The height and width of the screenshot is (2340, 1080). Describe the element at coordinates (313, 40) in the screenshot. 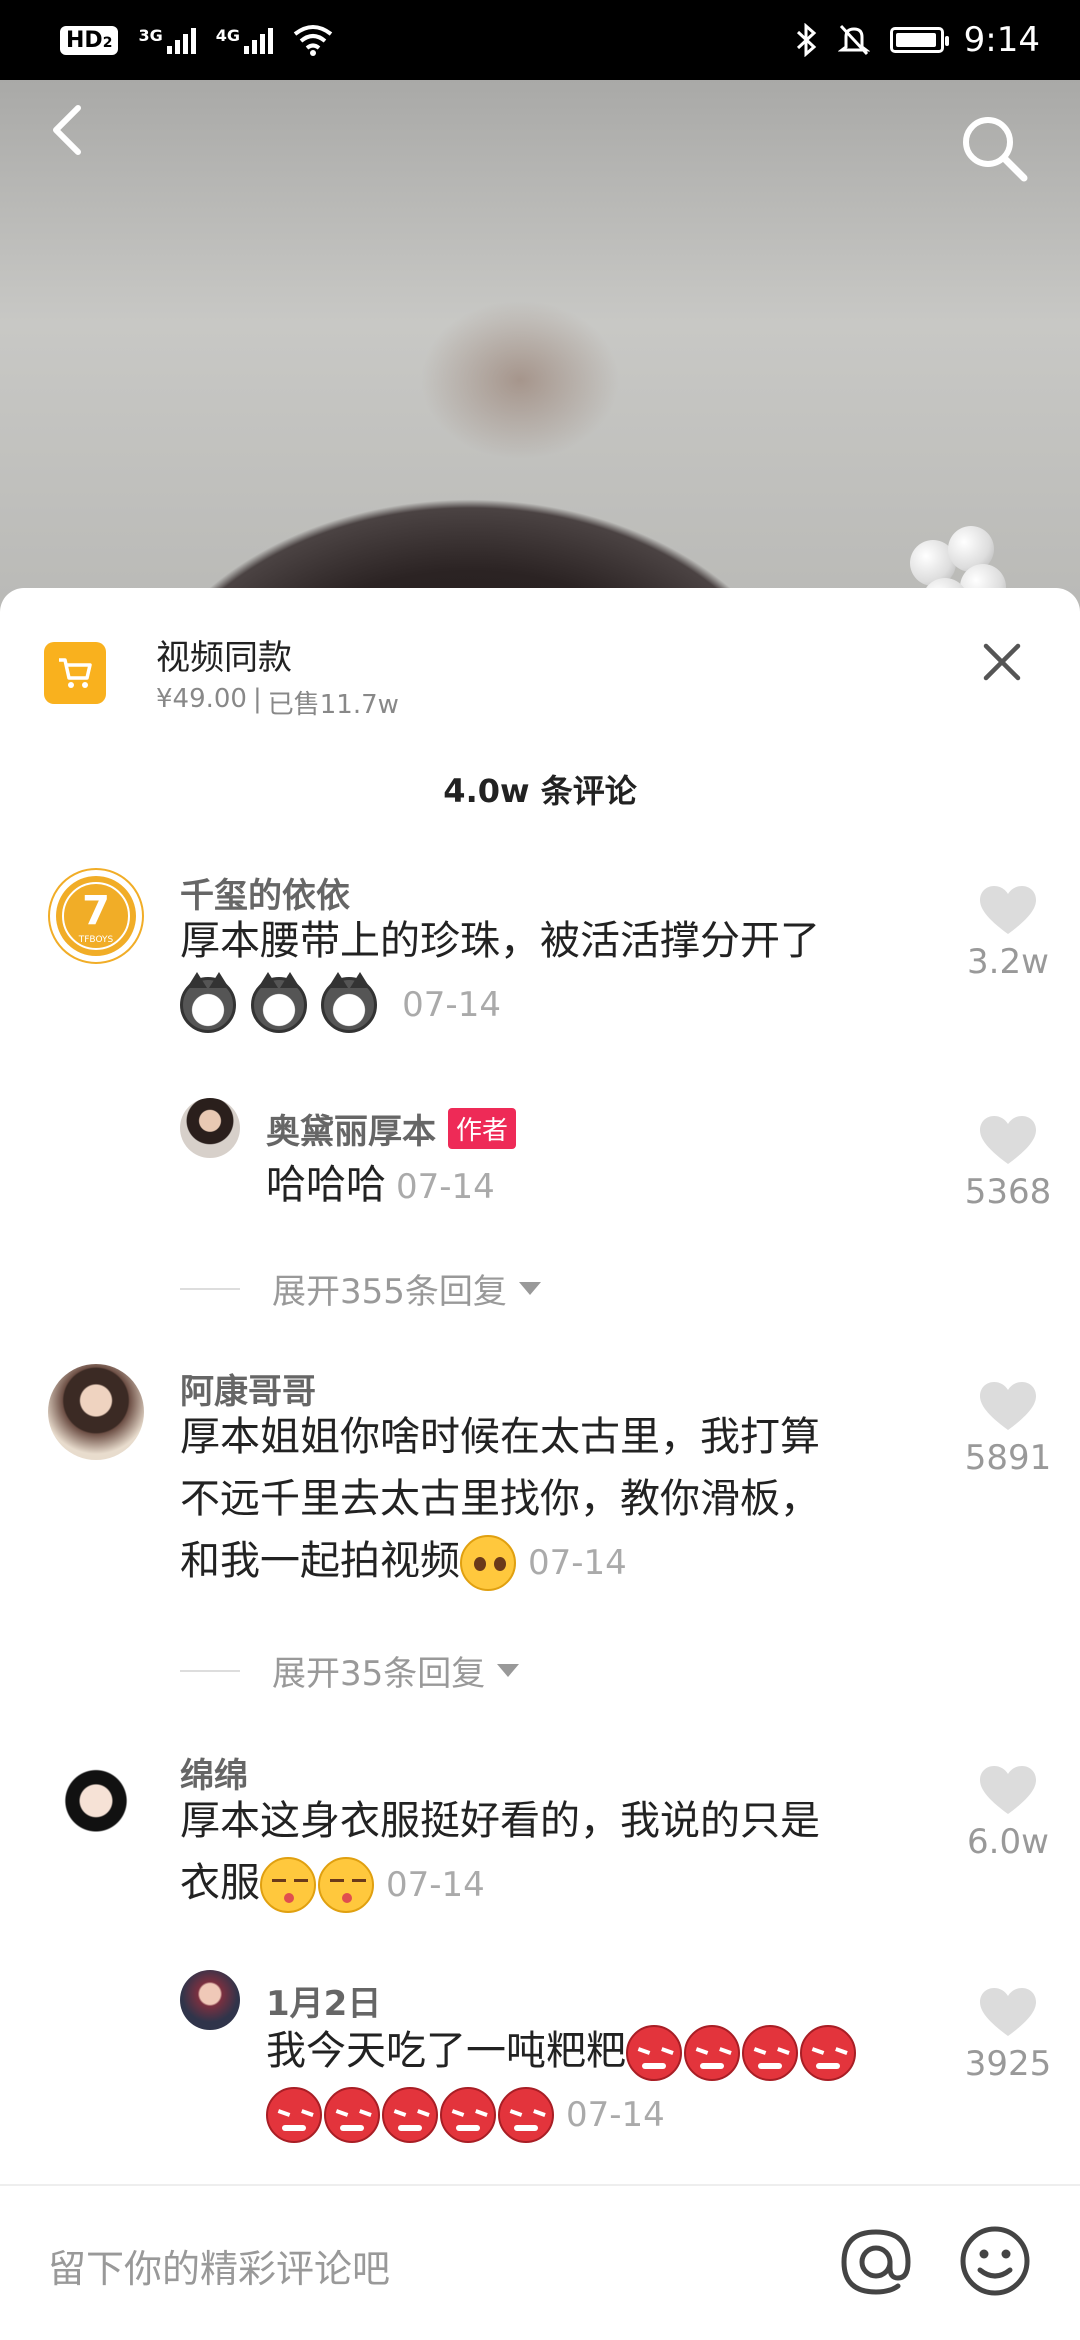

I see `wifi-icon` at that location.